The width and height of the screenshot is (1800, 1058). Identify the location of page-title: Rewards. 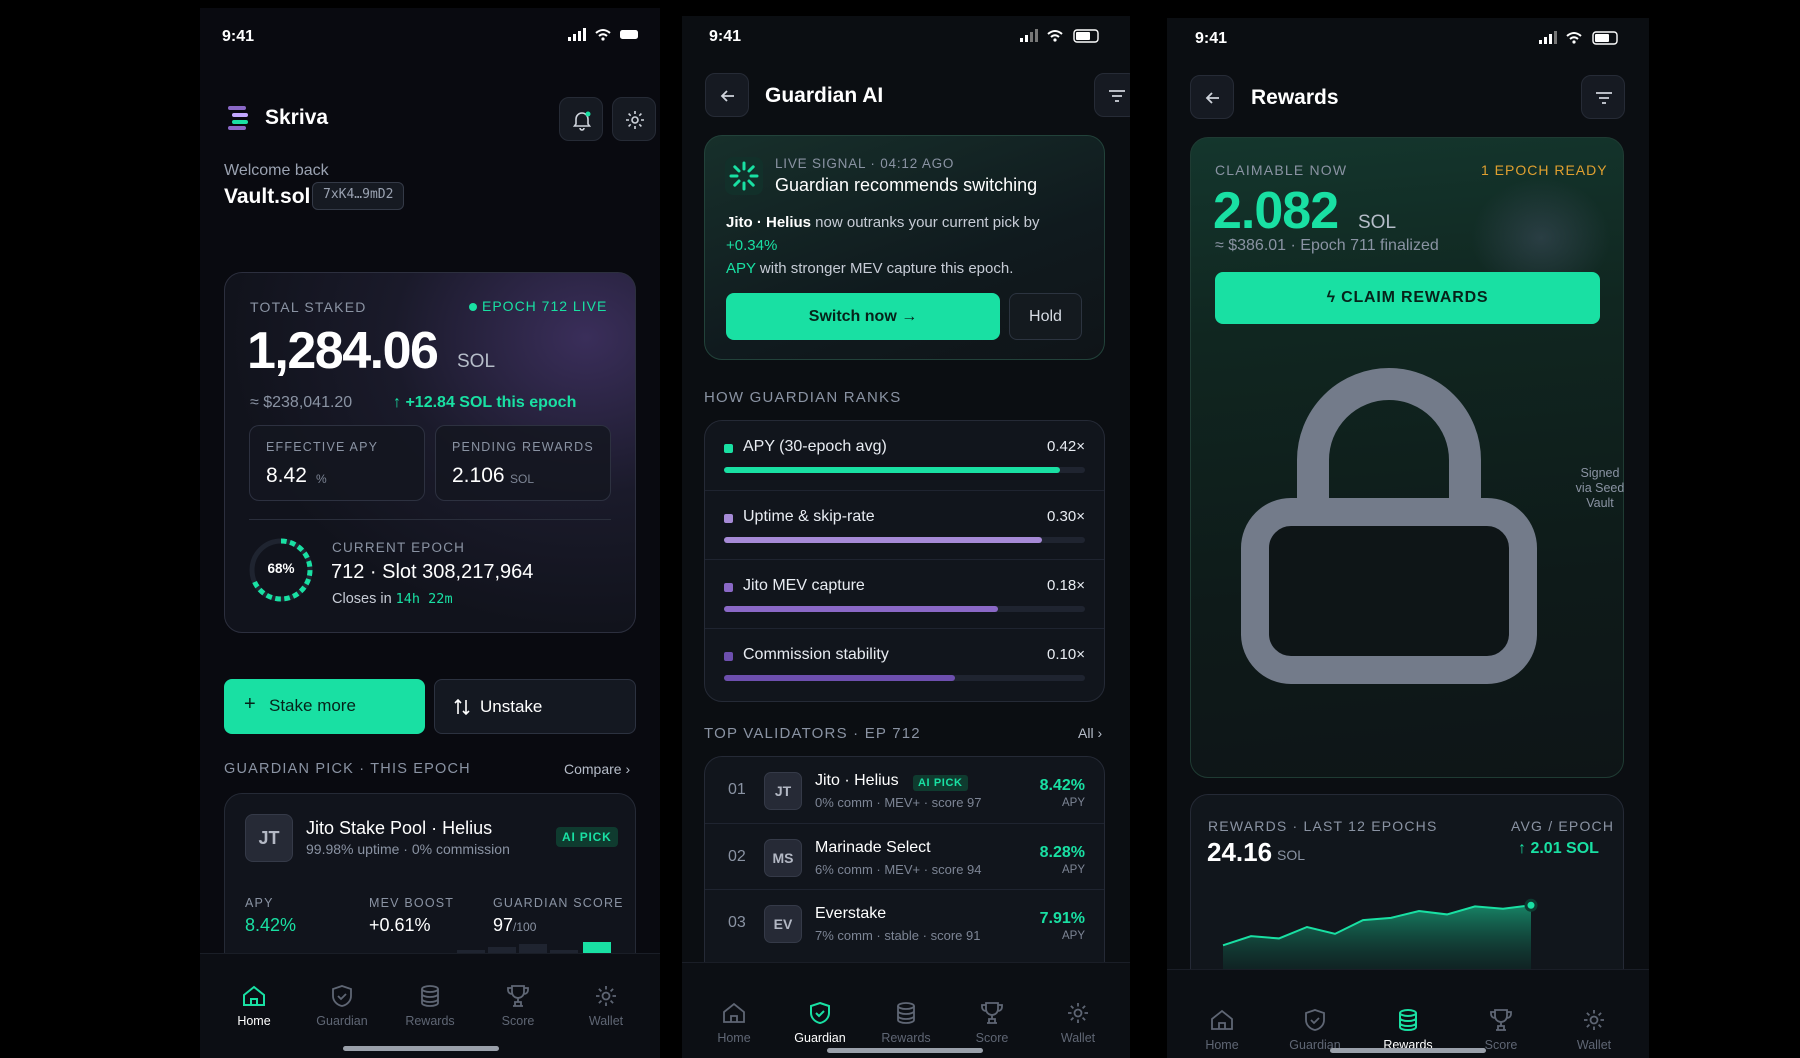
(1295, 97).